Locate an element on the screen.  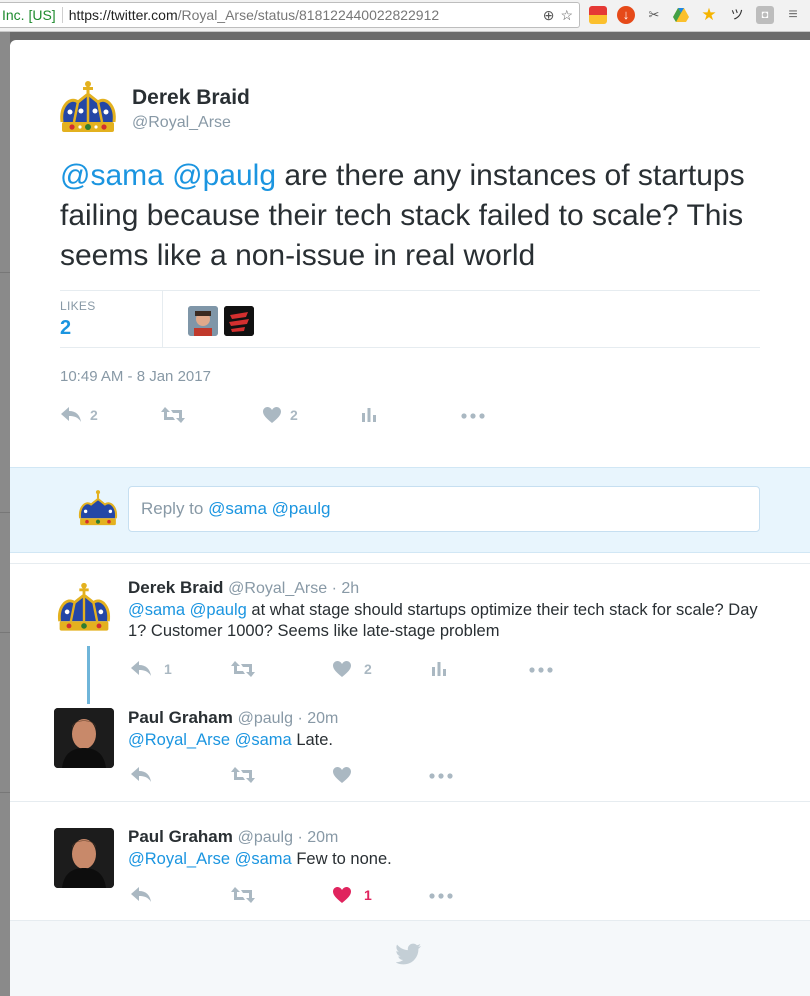
reply-button: 2 is located at coordinates (79, 415).